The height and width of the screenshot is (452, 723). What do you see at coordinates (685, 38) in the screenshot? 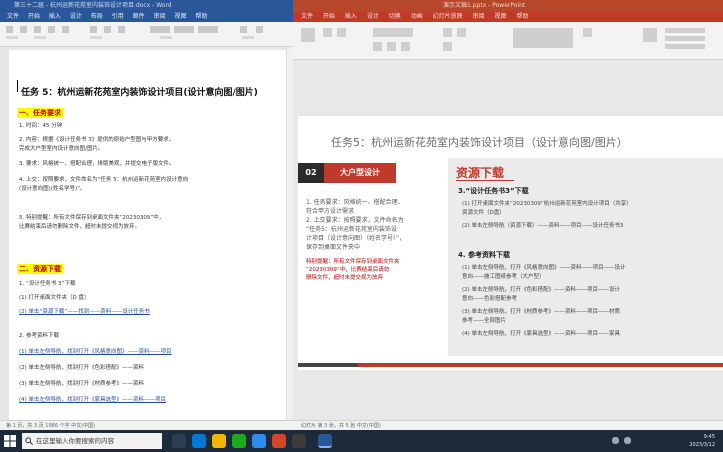
I see `shape-outline-icon` at bounding box center [685, 38].